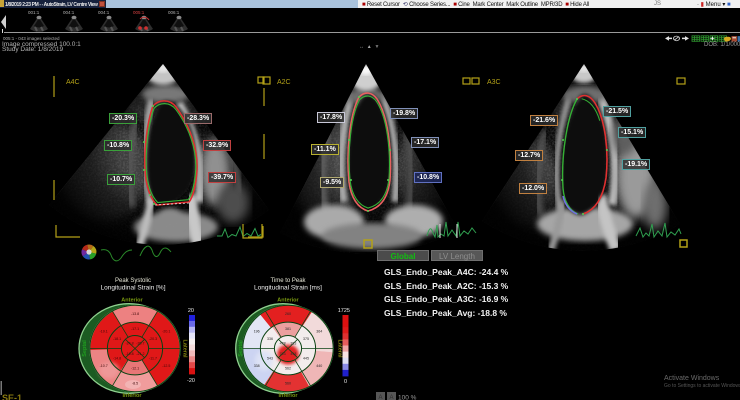  Describe the element at coordinates (288, 383) in the screenshot. I see `svg-text: 560` at that location.